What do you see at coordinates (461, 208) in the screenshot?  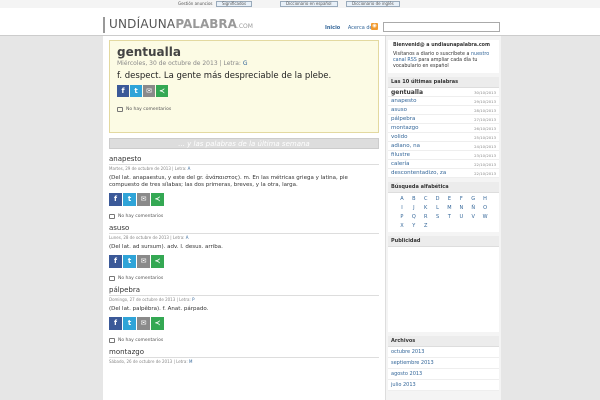 I see `alphabet-letter-link: N` at bounding box center [461, 208].